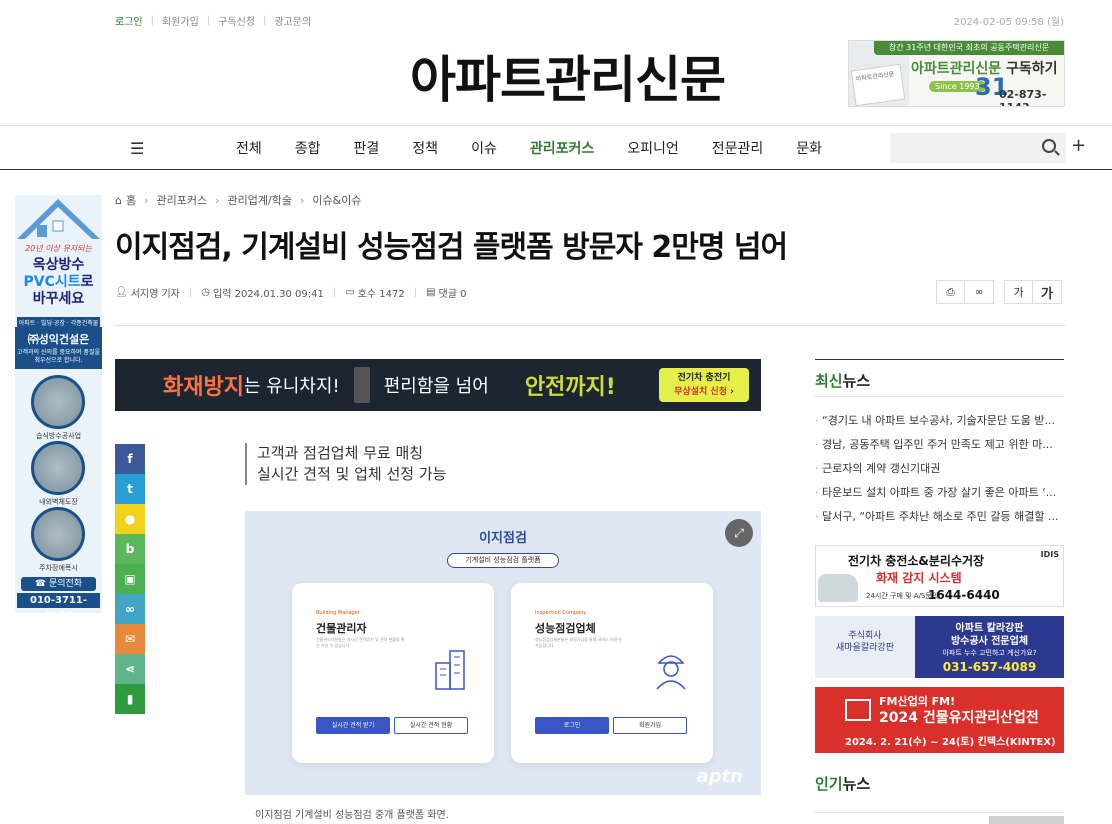 The image size is (1112, 824). I want to click on car-icon, so click(838, 588).